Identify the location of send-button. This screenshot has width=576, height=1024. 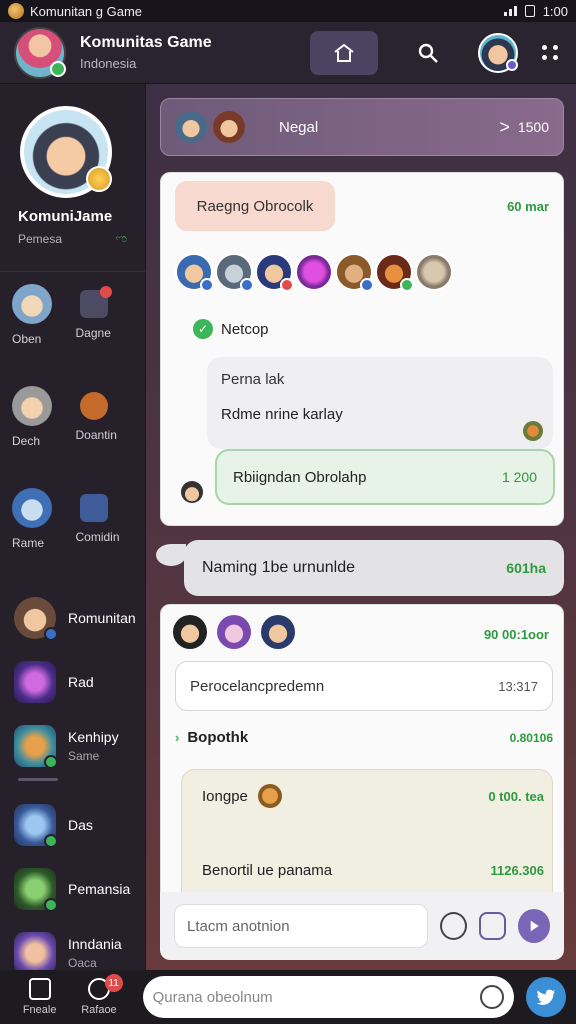
(534, 926).